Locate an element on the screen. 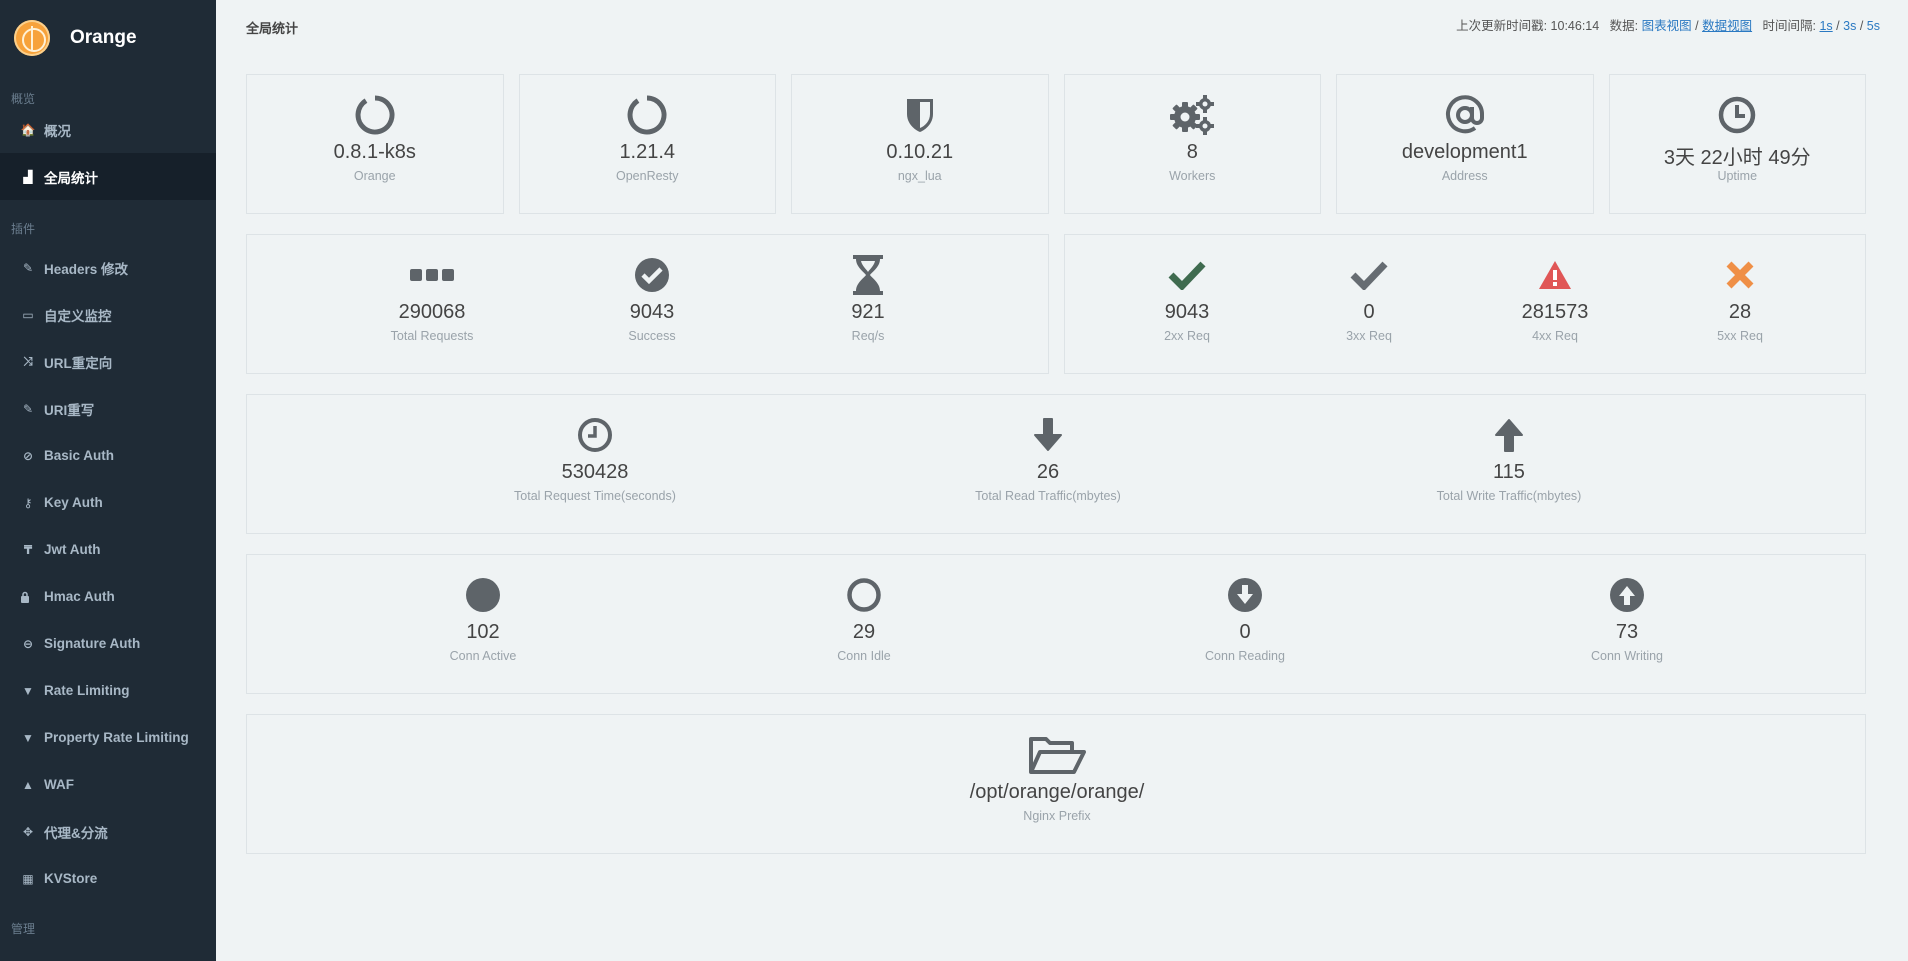 This screenshot has height=961, width=1908. sidebar-item-jwt-auth: ₸ Jwt Auth is located at coordinates (108, 549).